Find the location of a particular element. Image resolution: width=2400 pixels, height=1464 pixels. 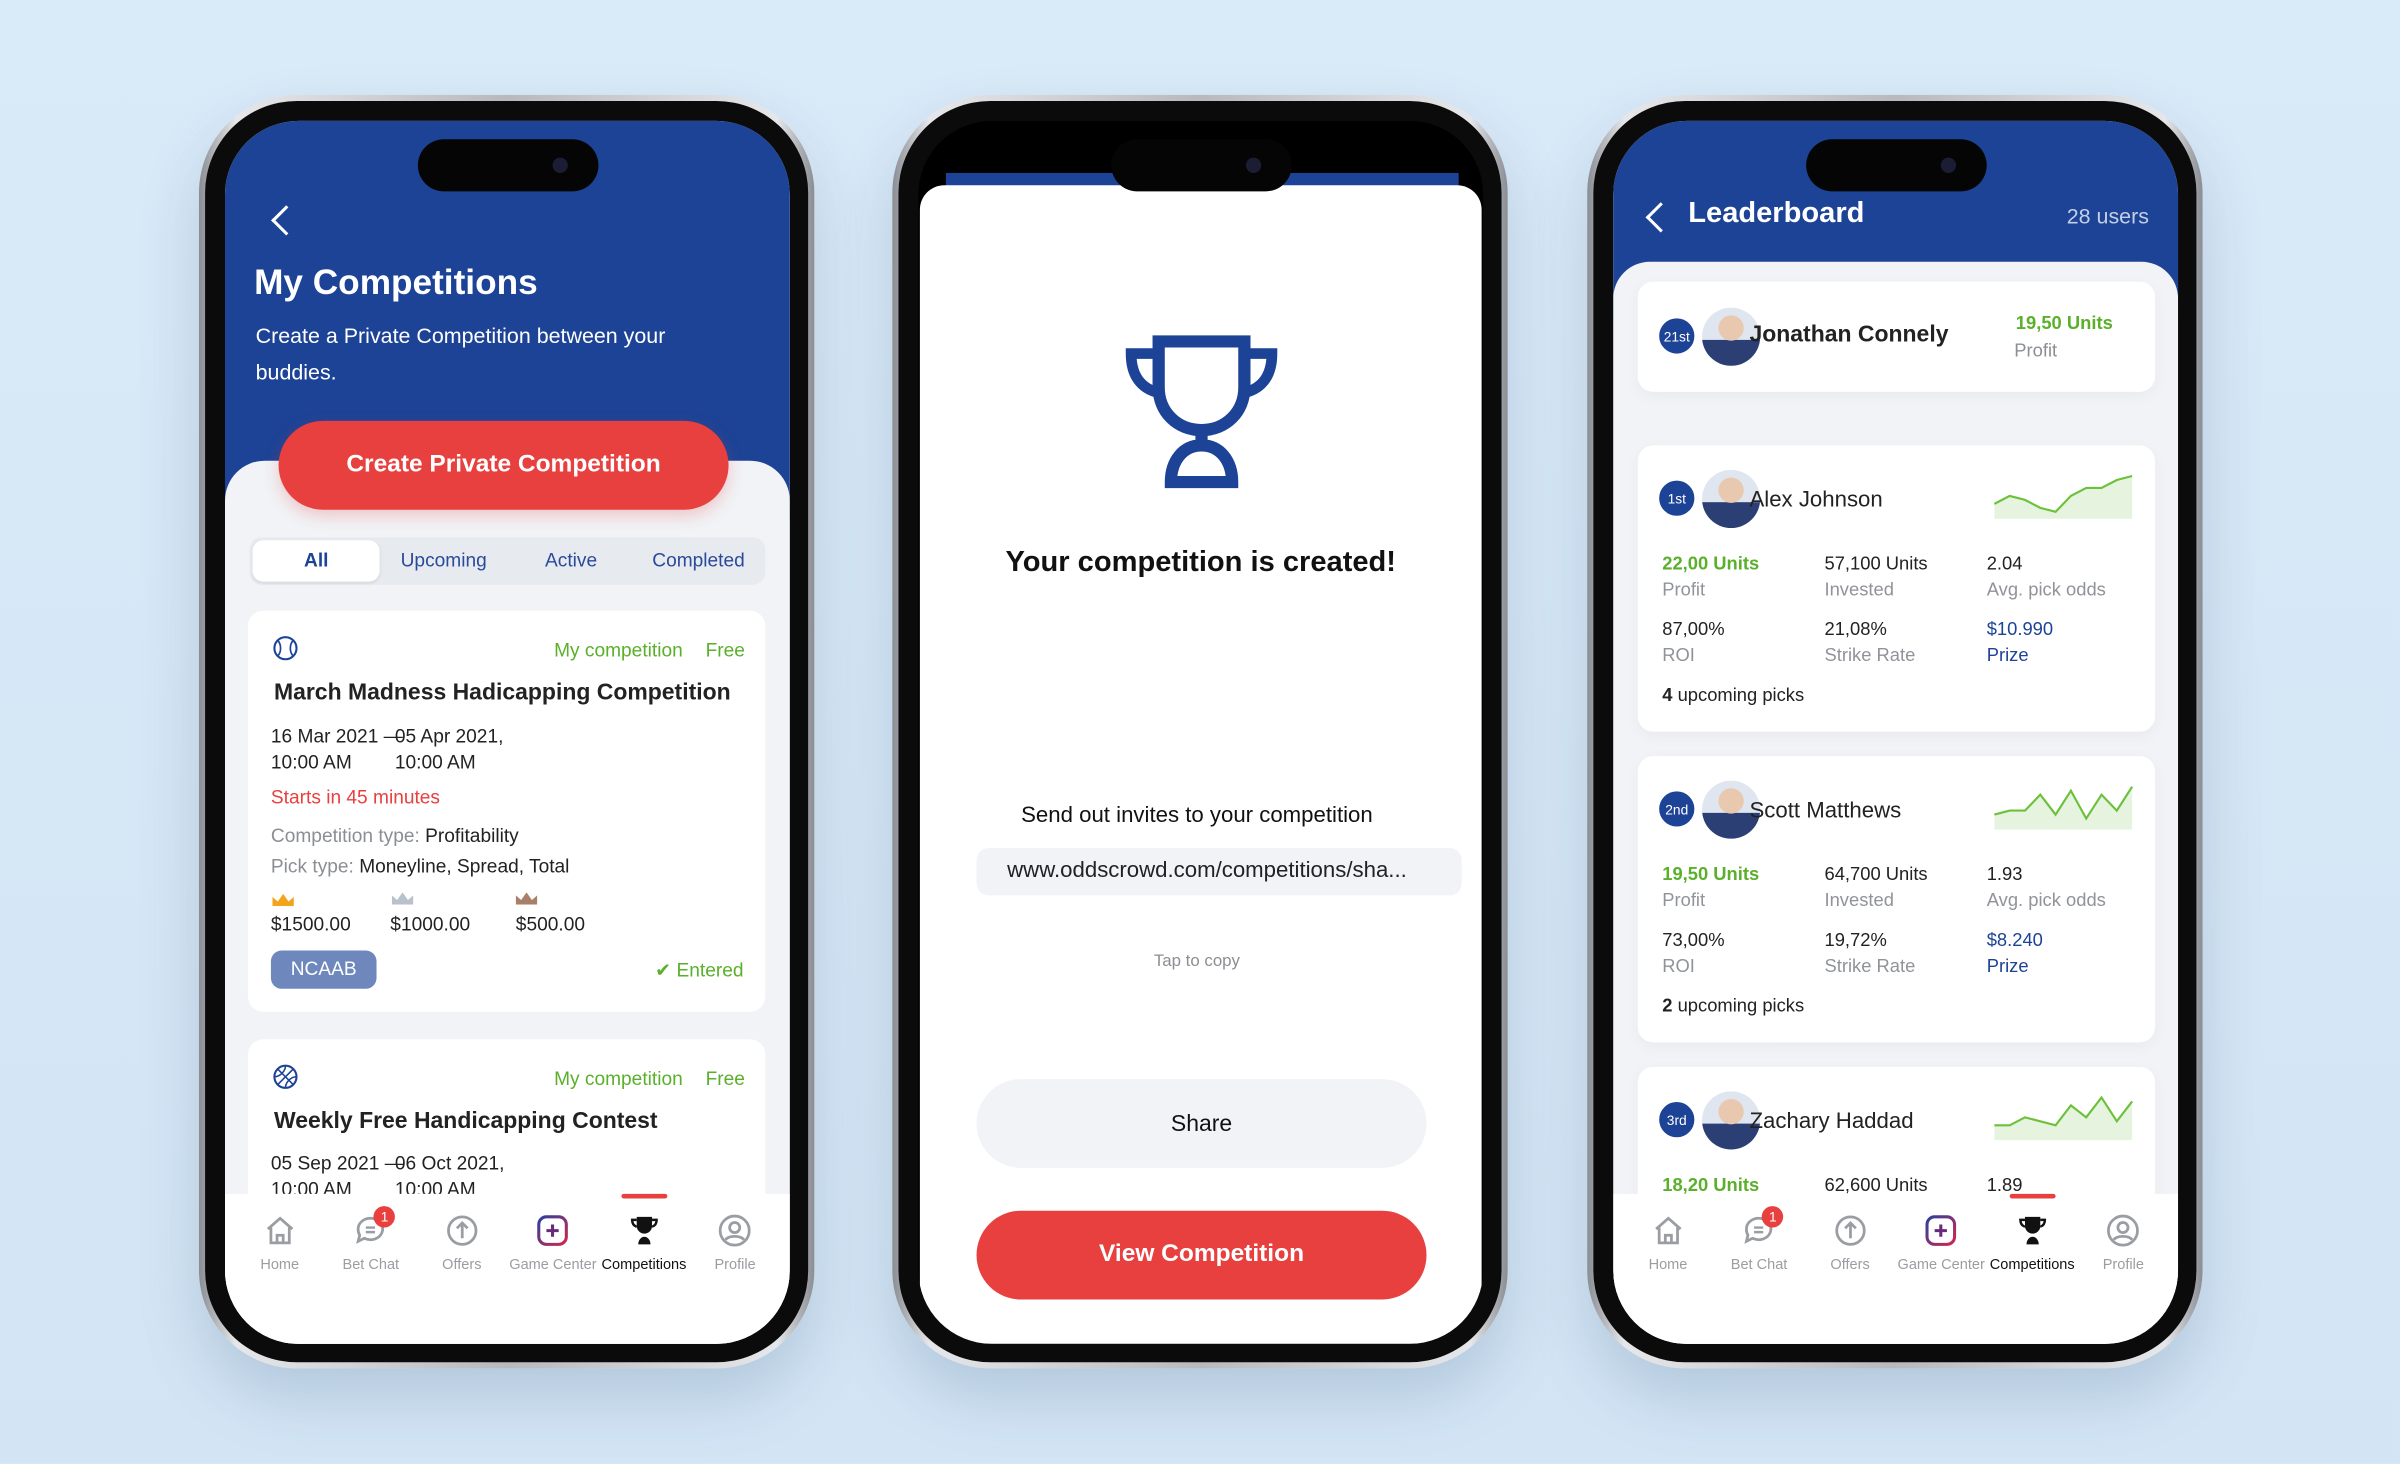

notification-badge: 1 is located at coordinates (384, 1217).